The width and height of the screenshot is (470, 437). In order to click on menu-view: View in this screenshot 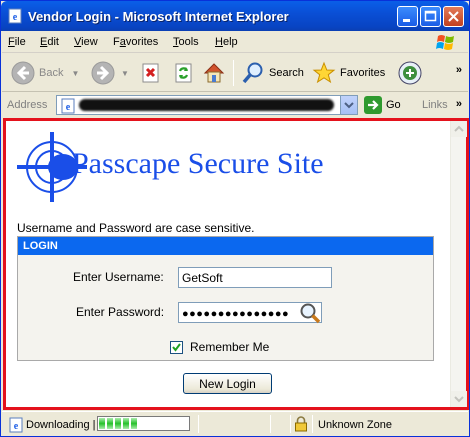, I will do `click(86, 42)`.